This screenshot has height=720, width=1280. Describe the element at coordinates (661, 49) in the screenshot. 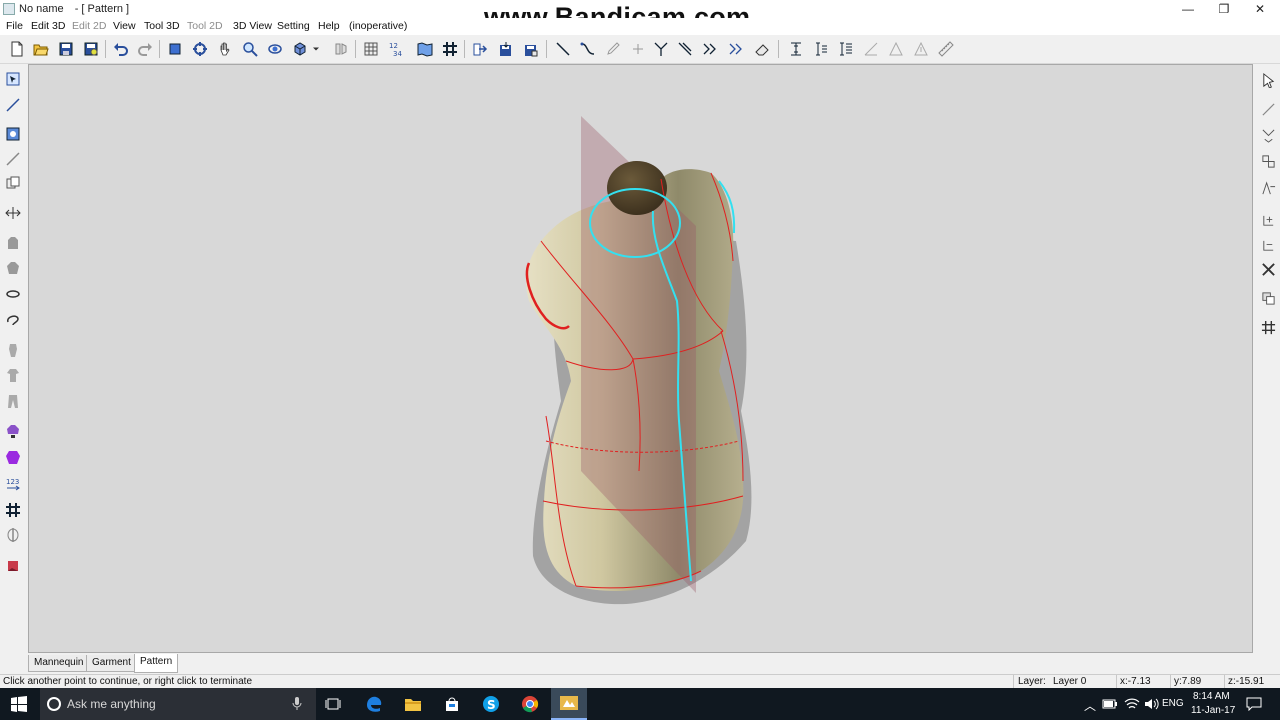

I see `split-line-icon` at that location.